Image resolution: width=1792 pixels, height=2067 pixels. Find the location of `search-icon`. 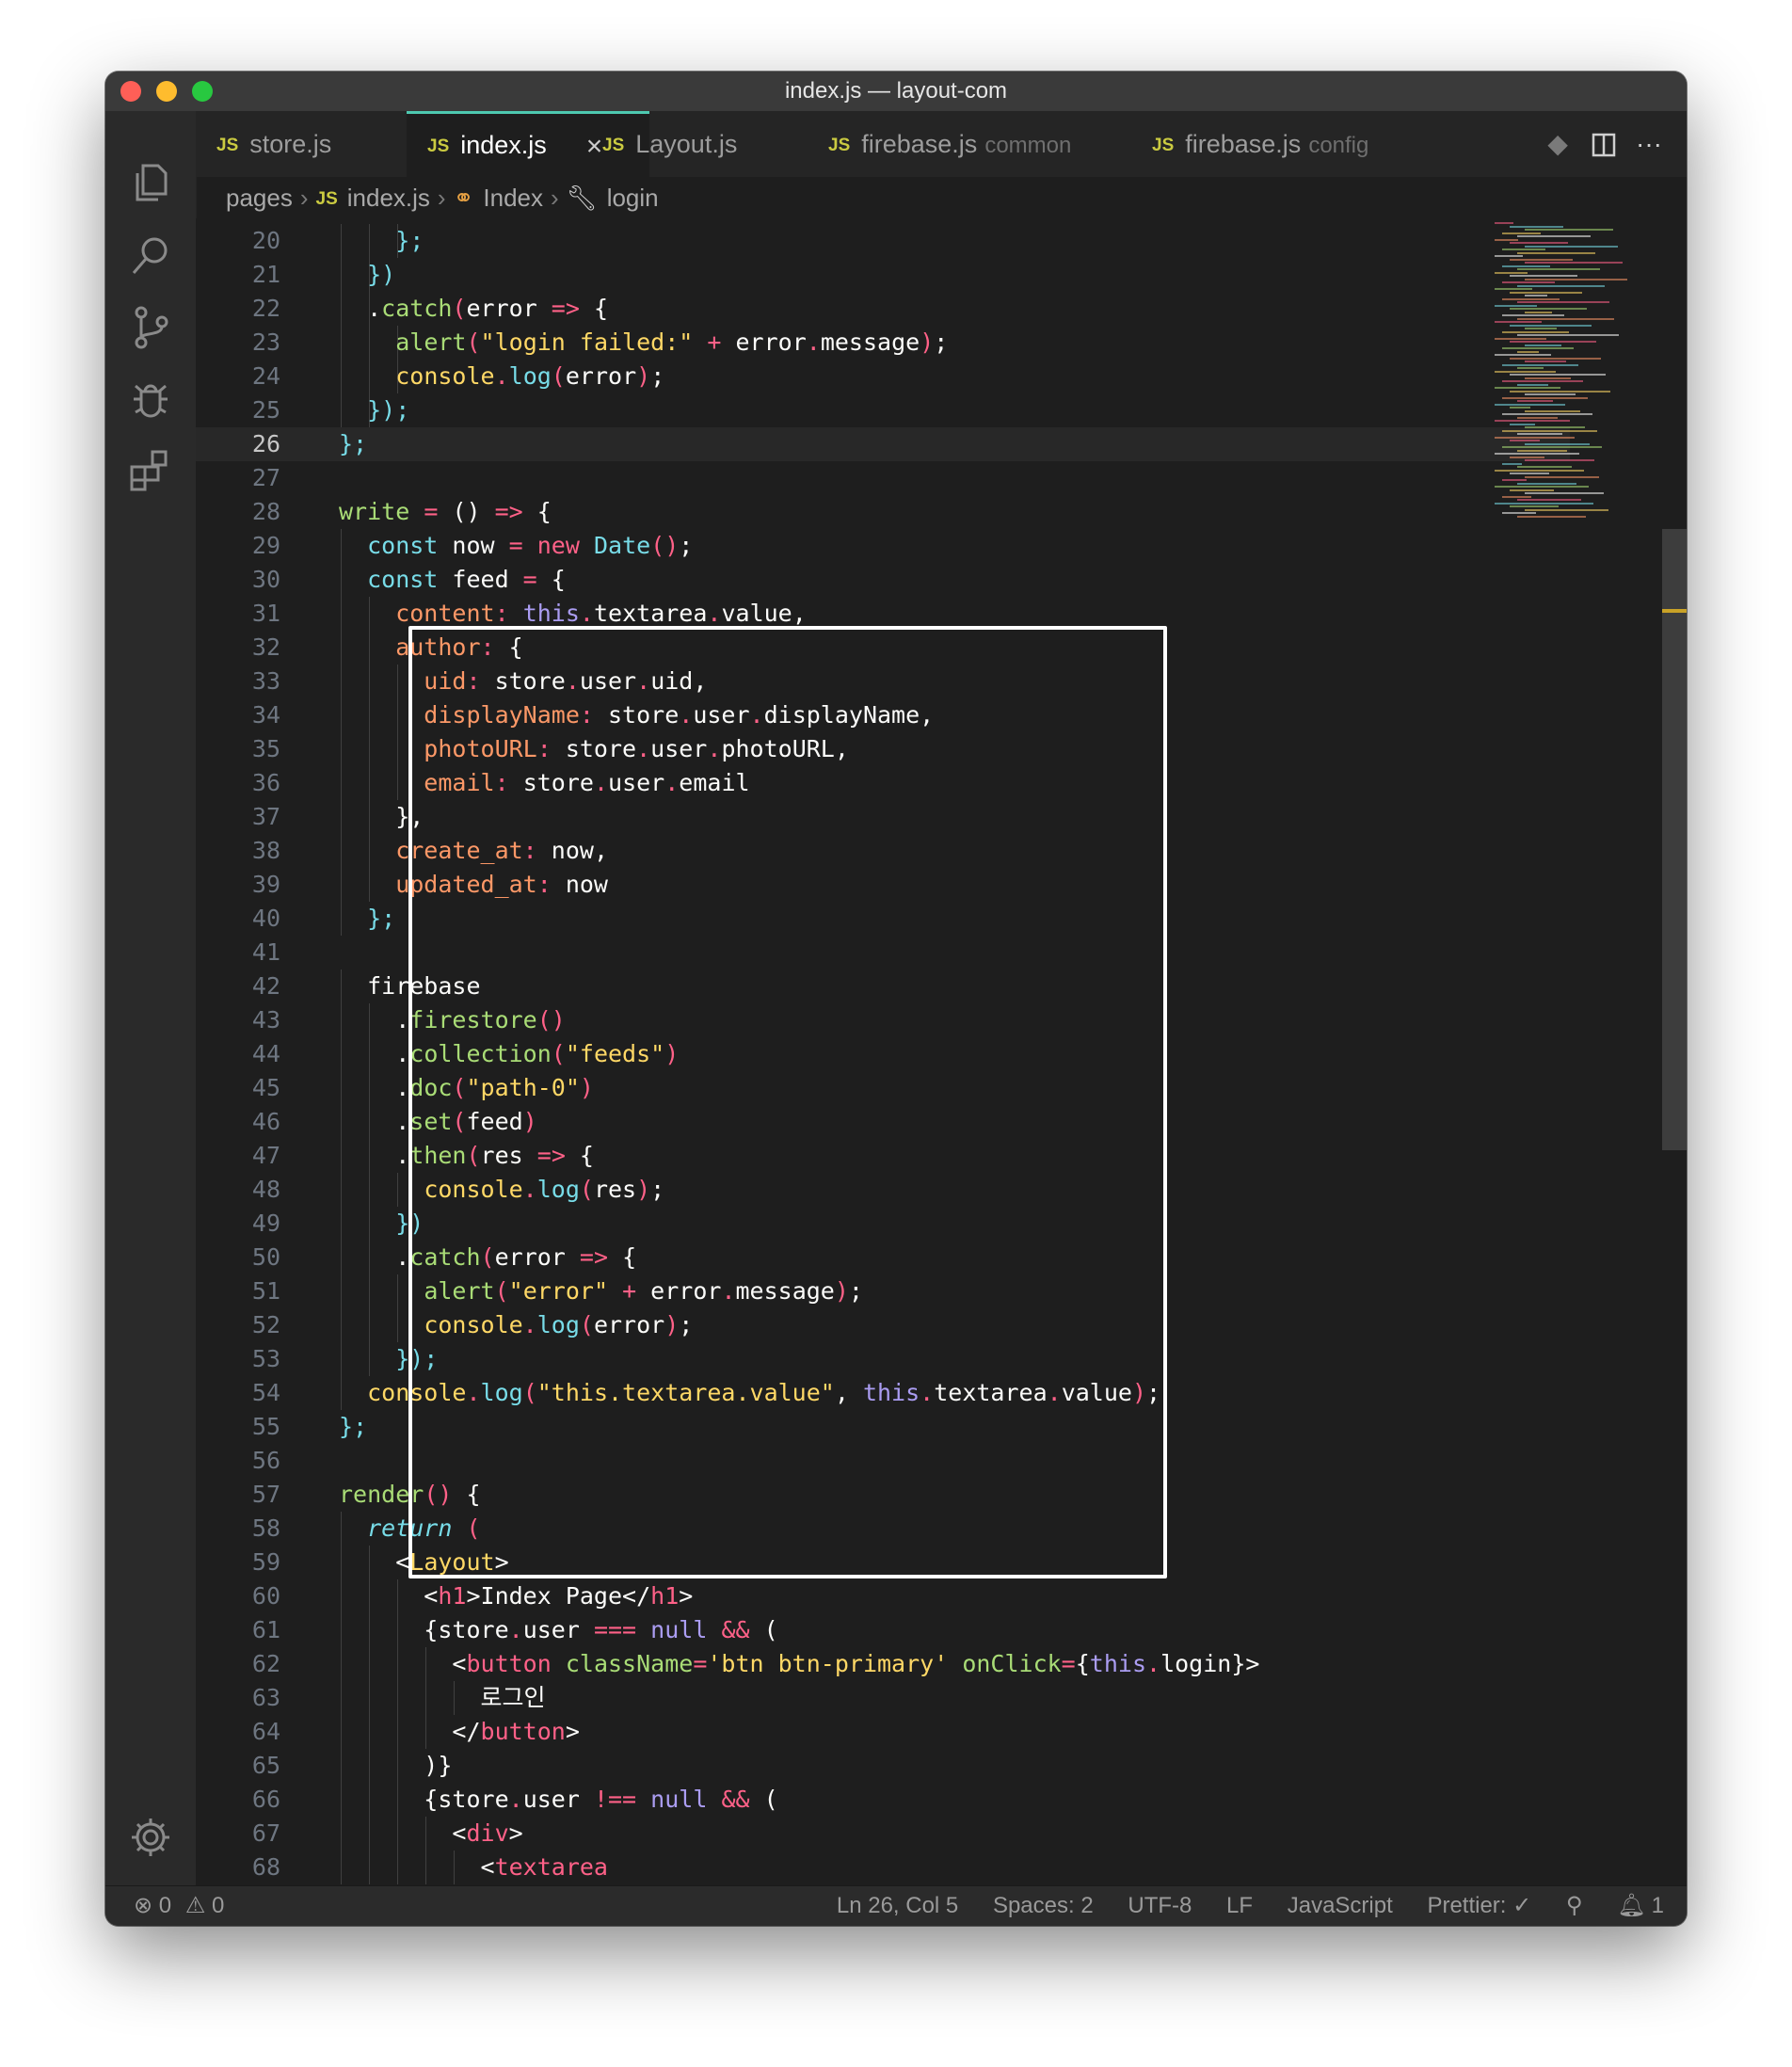

search-icon is located at coordinates (150, 256).